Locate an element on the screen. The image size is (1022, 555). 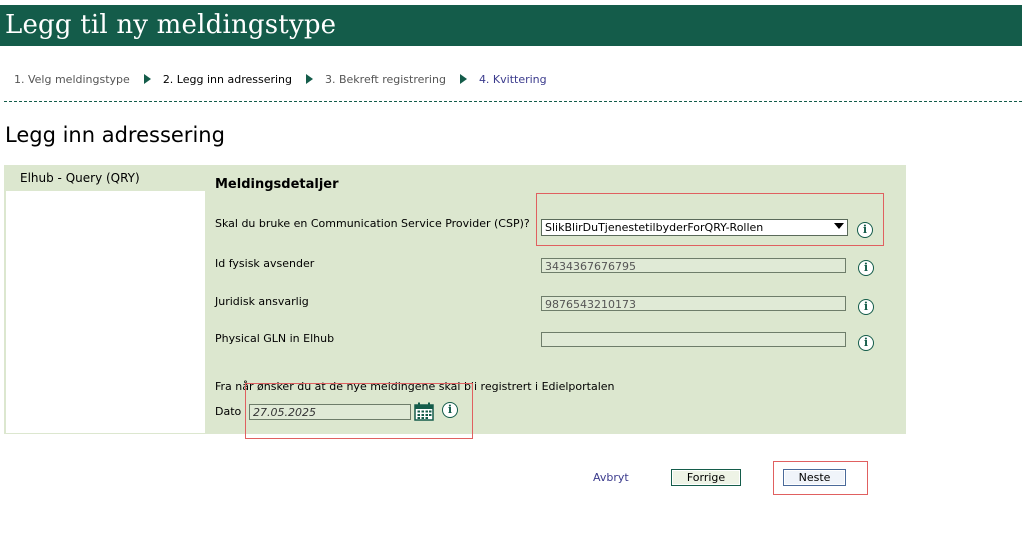
page-title: Legg inn adressering is located at coordinates (115, 135).